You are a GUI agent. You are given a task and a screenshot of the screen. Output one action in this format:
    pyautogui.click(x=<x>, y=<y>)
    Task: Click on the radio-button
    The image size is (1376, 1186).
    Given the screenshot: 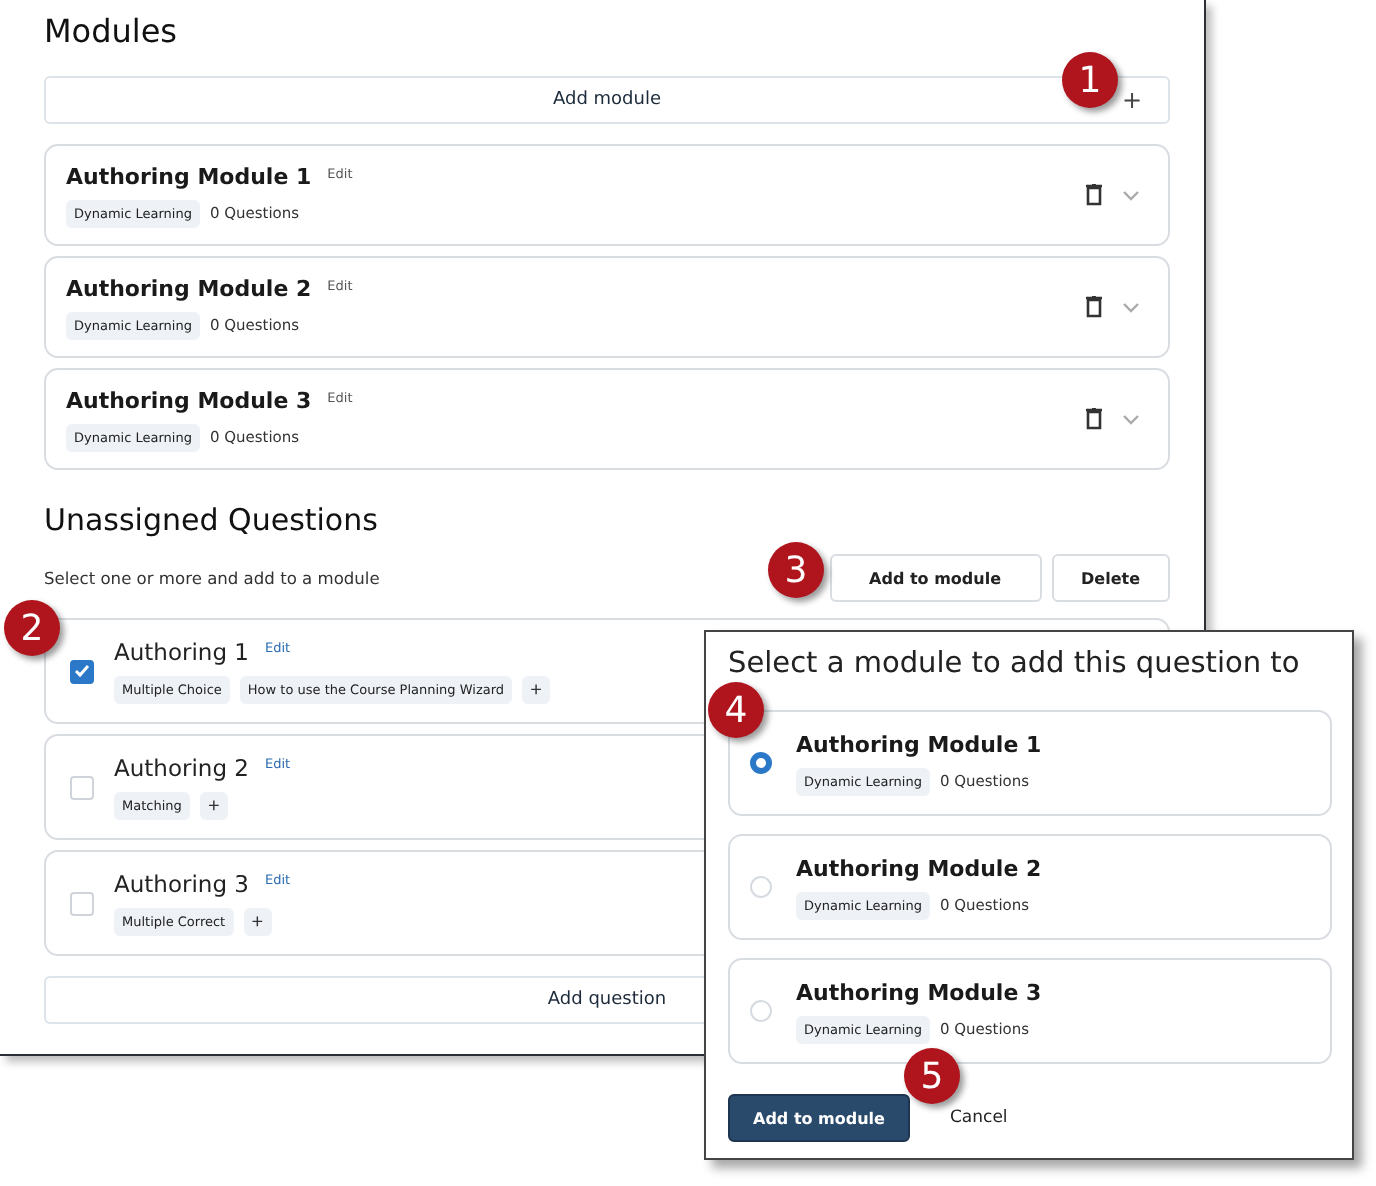 What is the action you would take?
    pyautogui.click(x=761, y=763)
    